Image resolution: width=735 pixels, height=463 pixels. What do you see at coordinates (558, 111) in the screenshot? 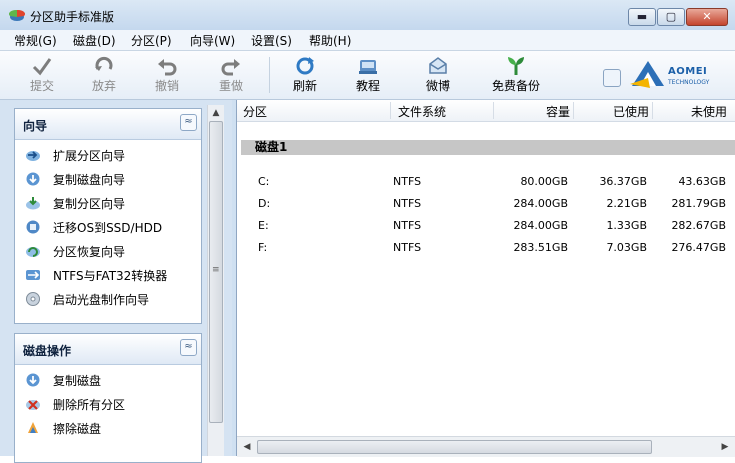
I see `column-header-capacity: 容量` at bounding box center [558, 111].